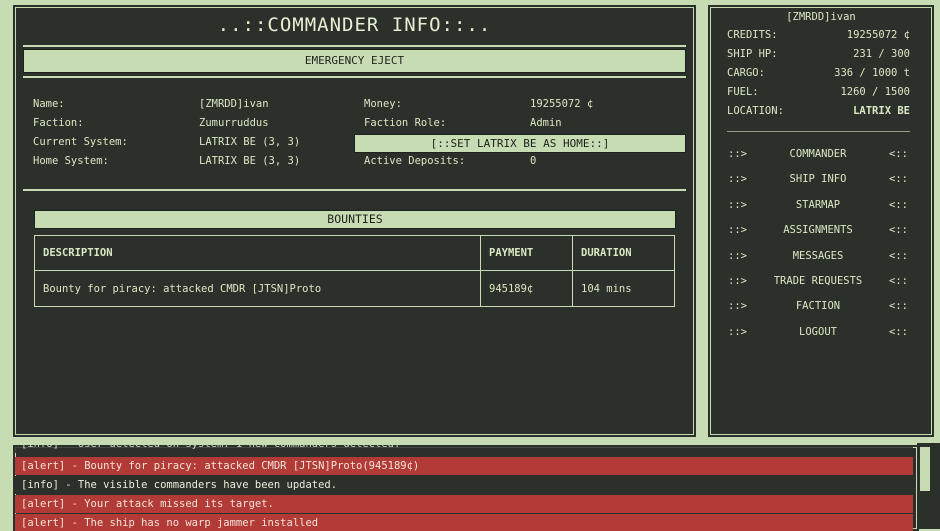 Image resolution: width=940 pixels, height=531 pixels. I want to click on menu-item-trade-requests: ::> TRADE REQUESTS <::, so click(818, 282).